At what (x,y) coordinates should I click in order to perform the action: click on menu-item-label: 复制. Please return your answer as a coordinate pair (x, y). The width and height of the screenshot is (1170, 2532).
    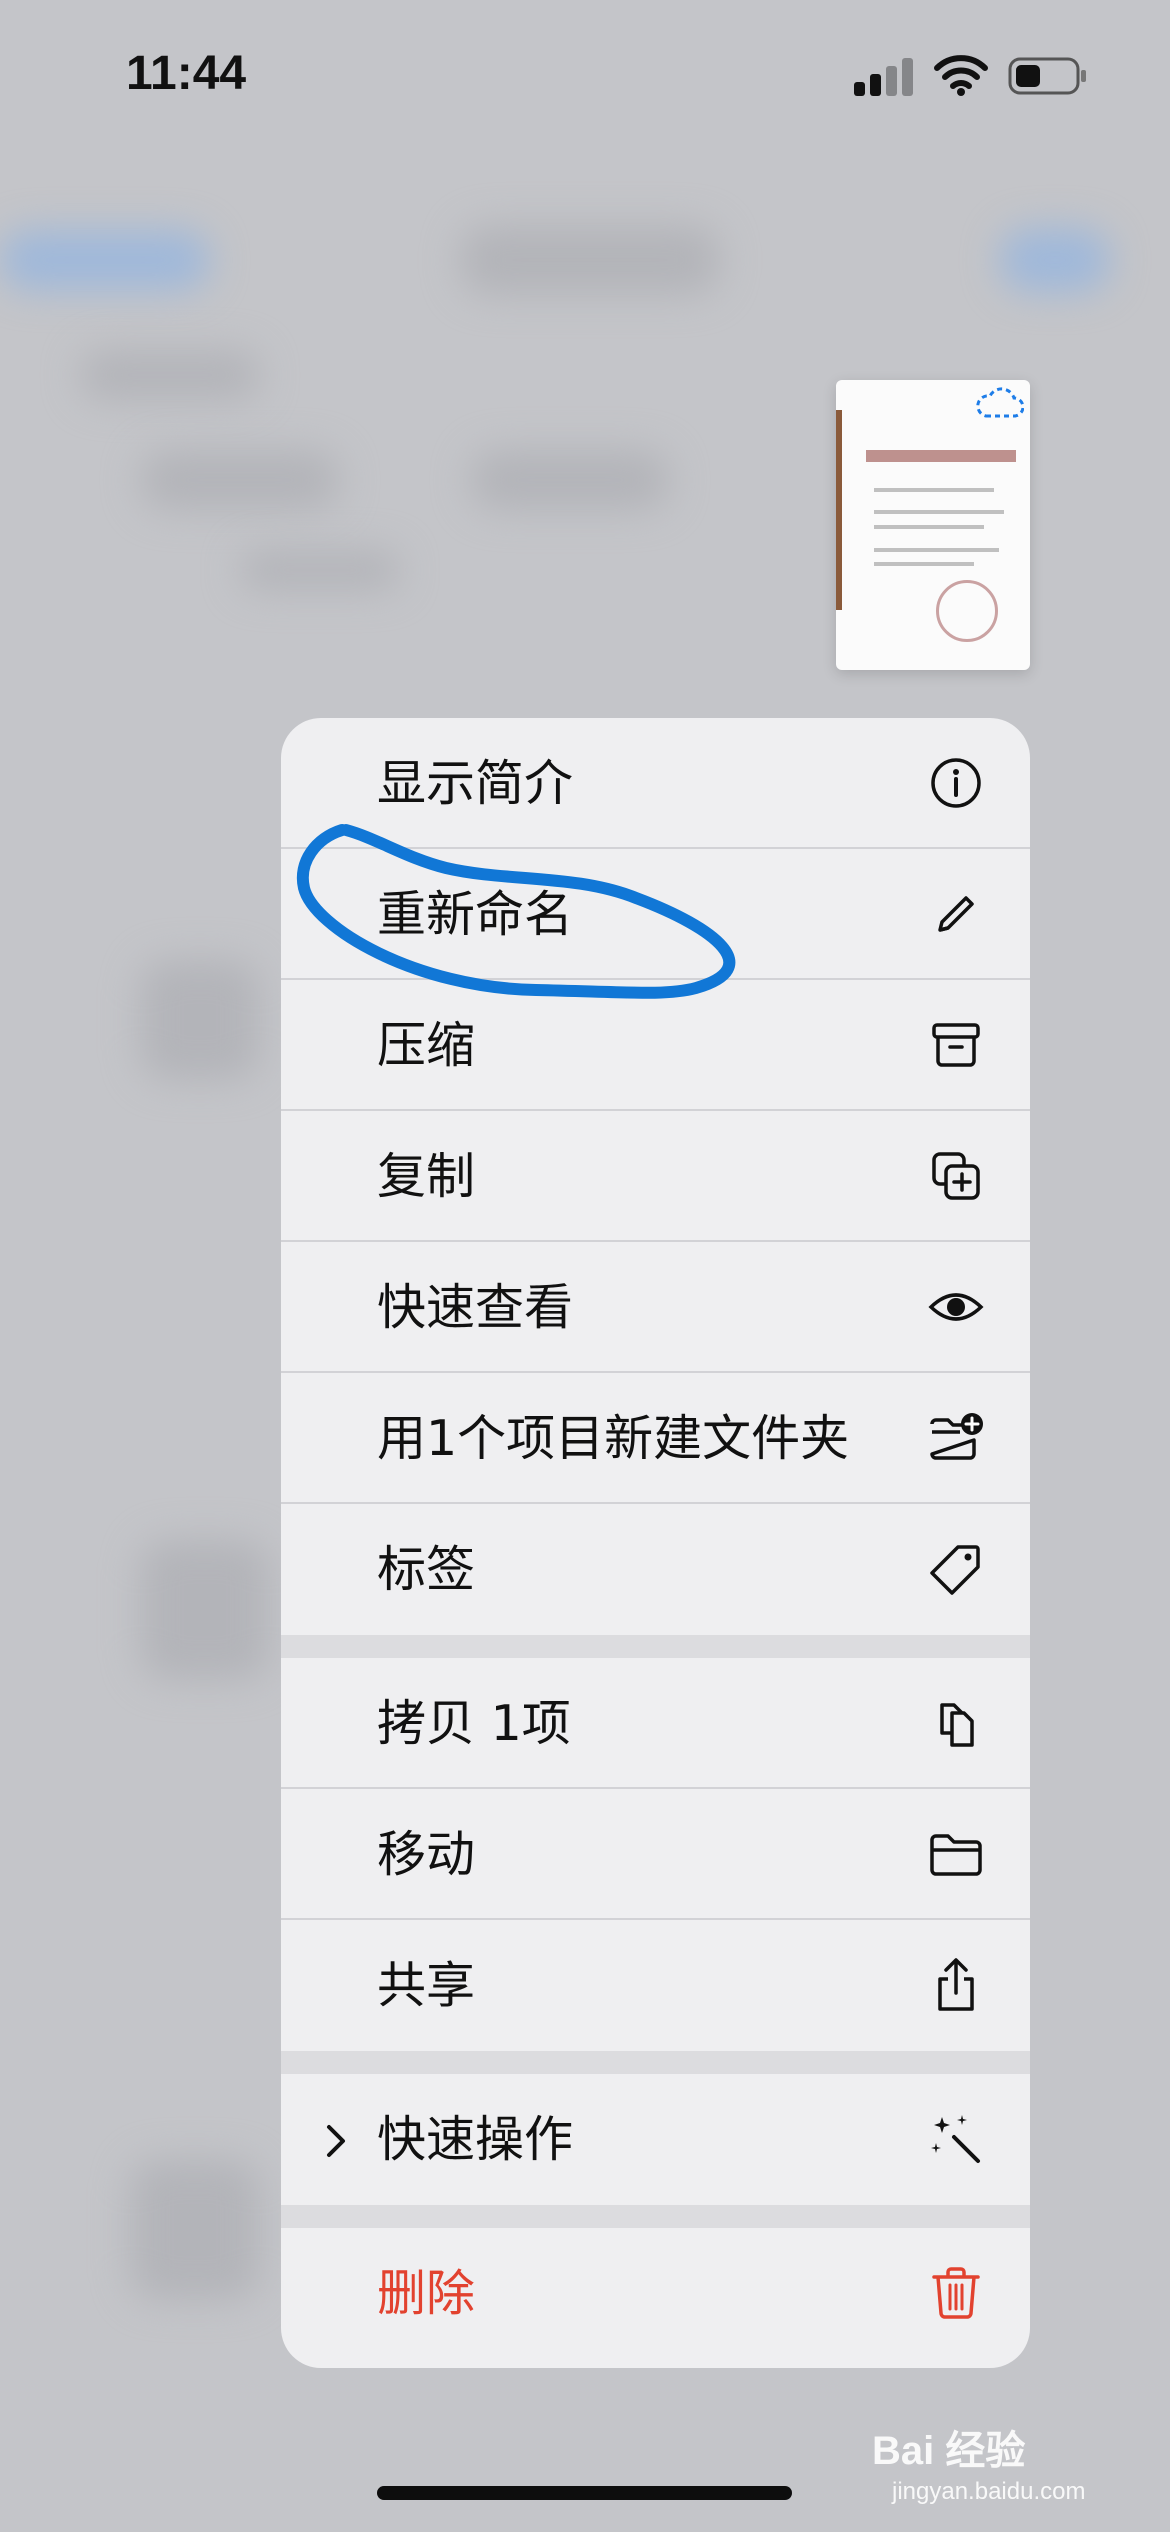
    Looking at the image, I should click on (426, 1176).